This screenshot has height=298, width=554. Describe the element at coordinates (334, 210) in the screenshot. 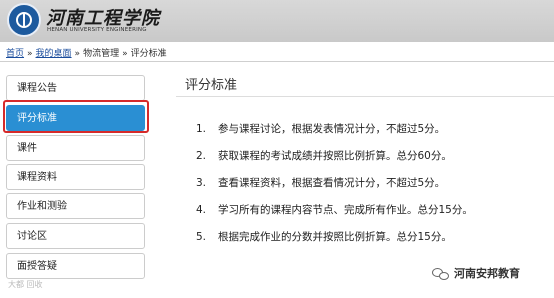

I see `list-item: 4. 学习所有的课程内容节点、完成所有作业。总分15分。` at that location.